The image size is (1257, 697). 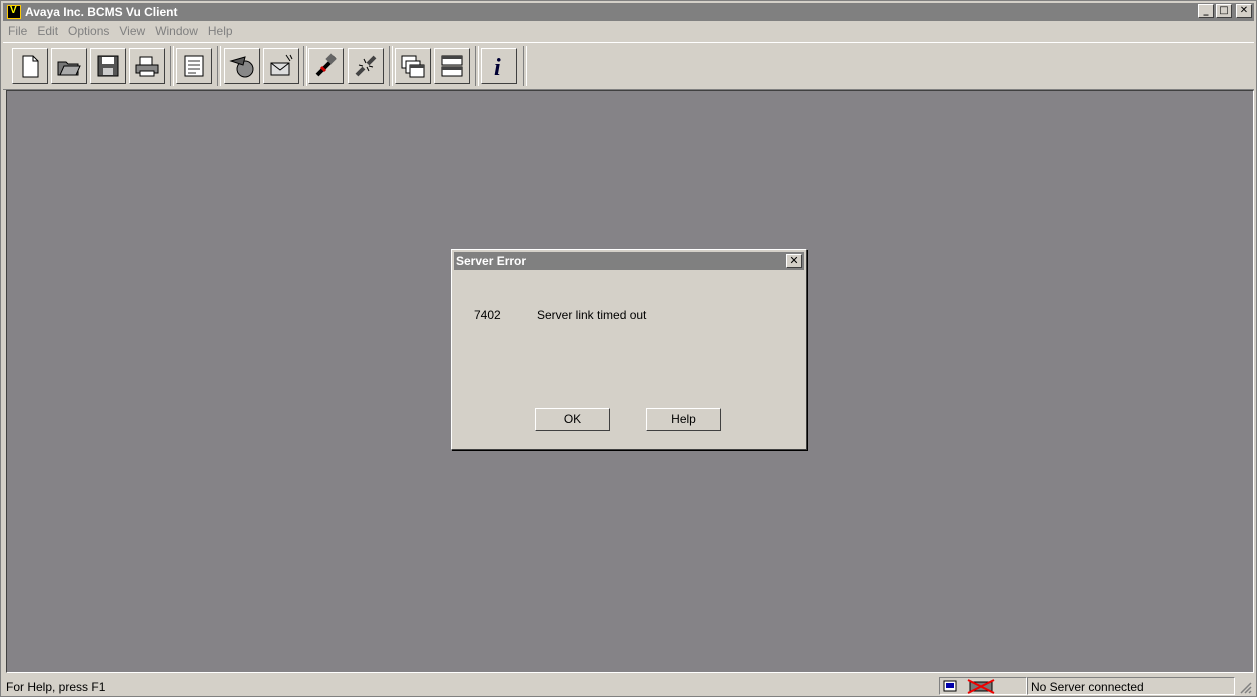 I want to click on disconnect-server-icon, so click(x=366, y=66).